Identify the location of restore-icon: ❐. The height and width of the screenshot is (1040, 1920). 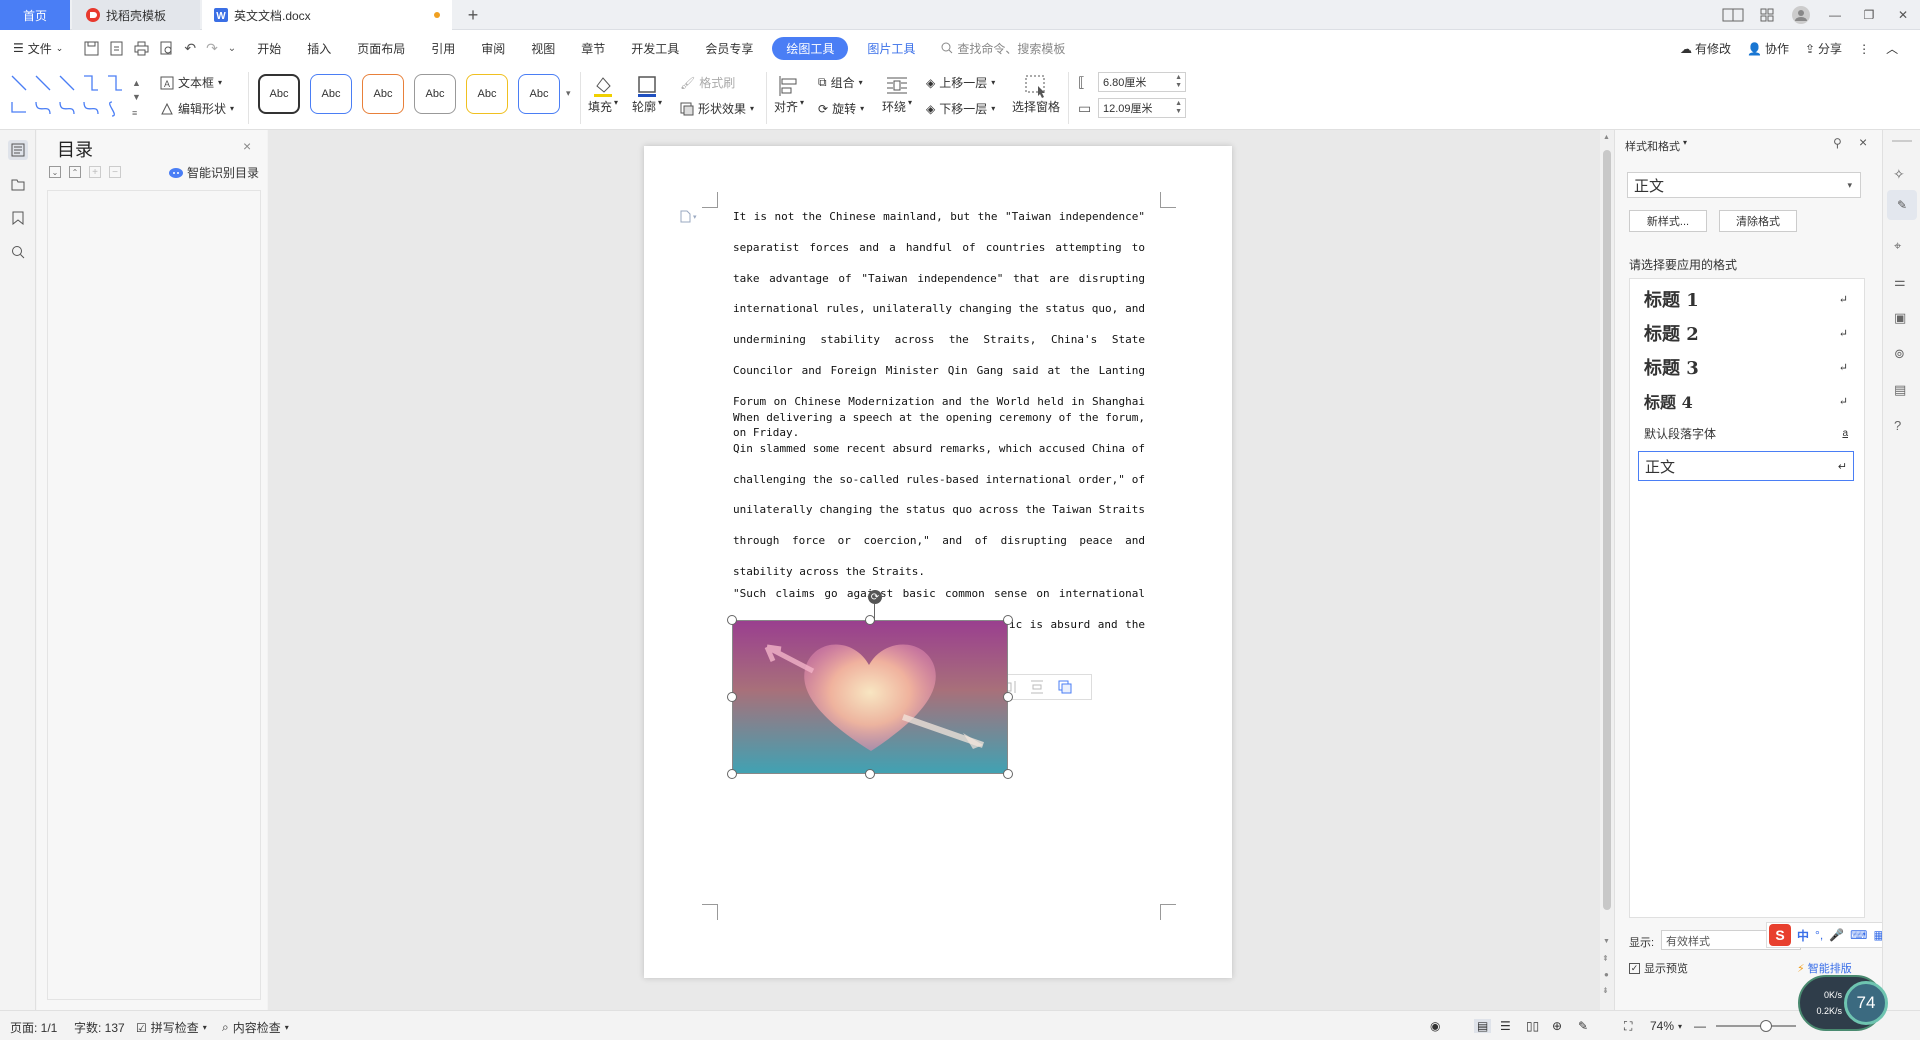
(1869, 15).